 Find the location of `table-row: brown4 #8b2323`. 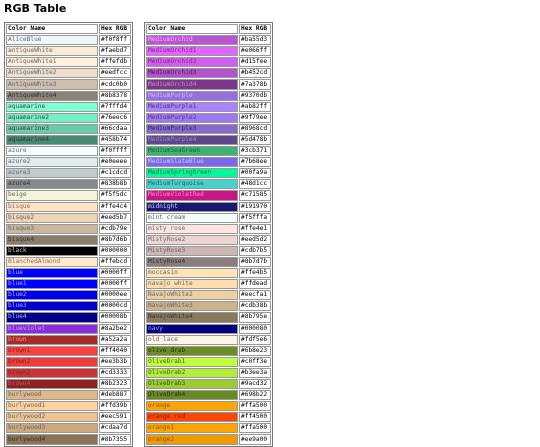

table-row: brown4 #8b2323 is located at coordinates (68, 384).